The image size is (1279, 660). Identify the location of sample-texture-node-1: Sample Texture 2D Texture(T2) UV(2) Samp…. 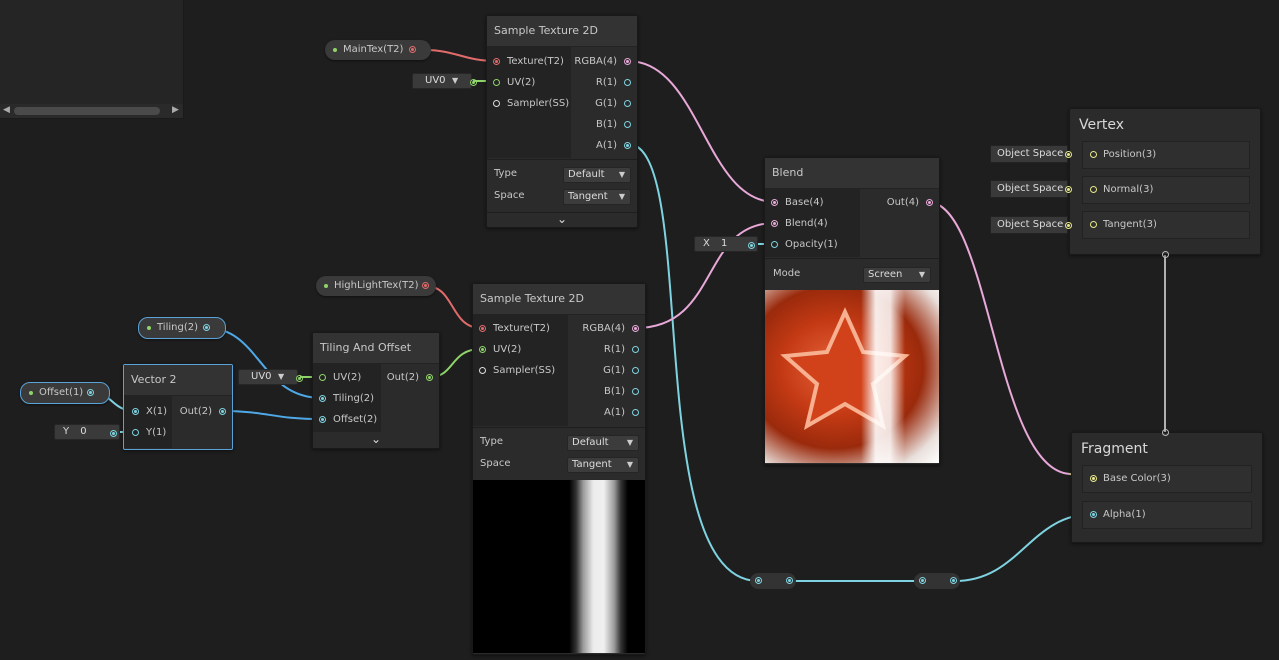
(562, 121).